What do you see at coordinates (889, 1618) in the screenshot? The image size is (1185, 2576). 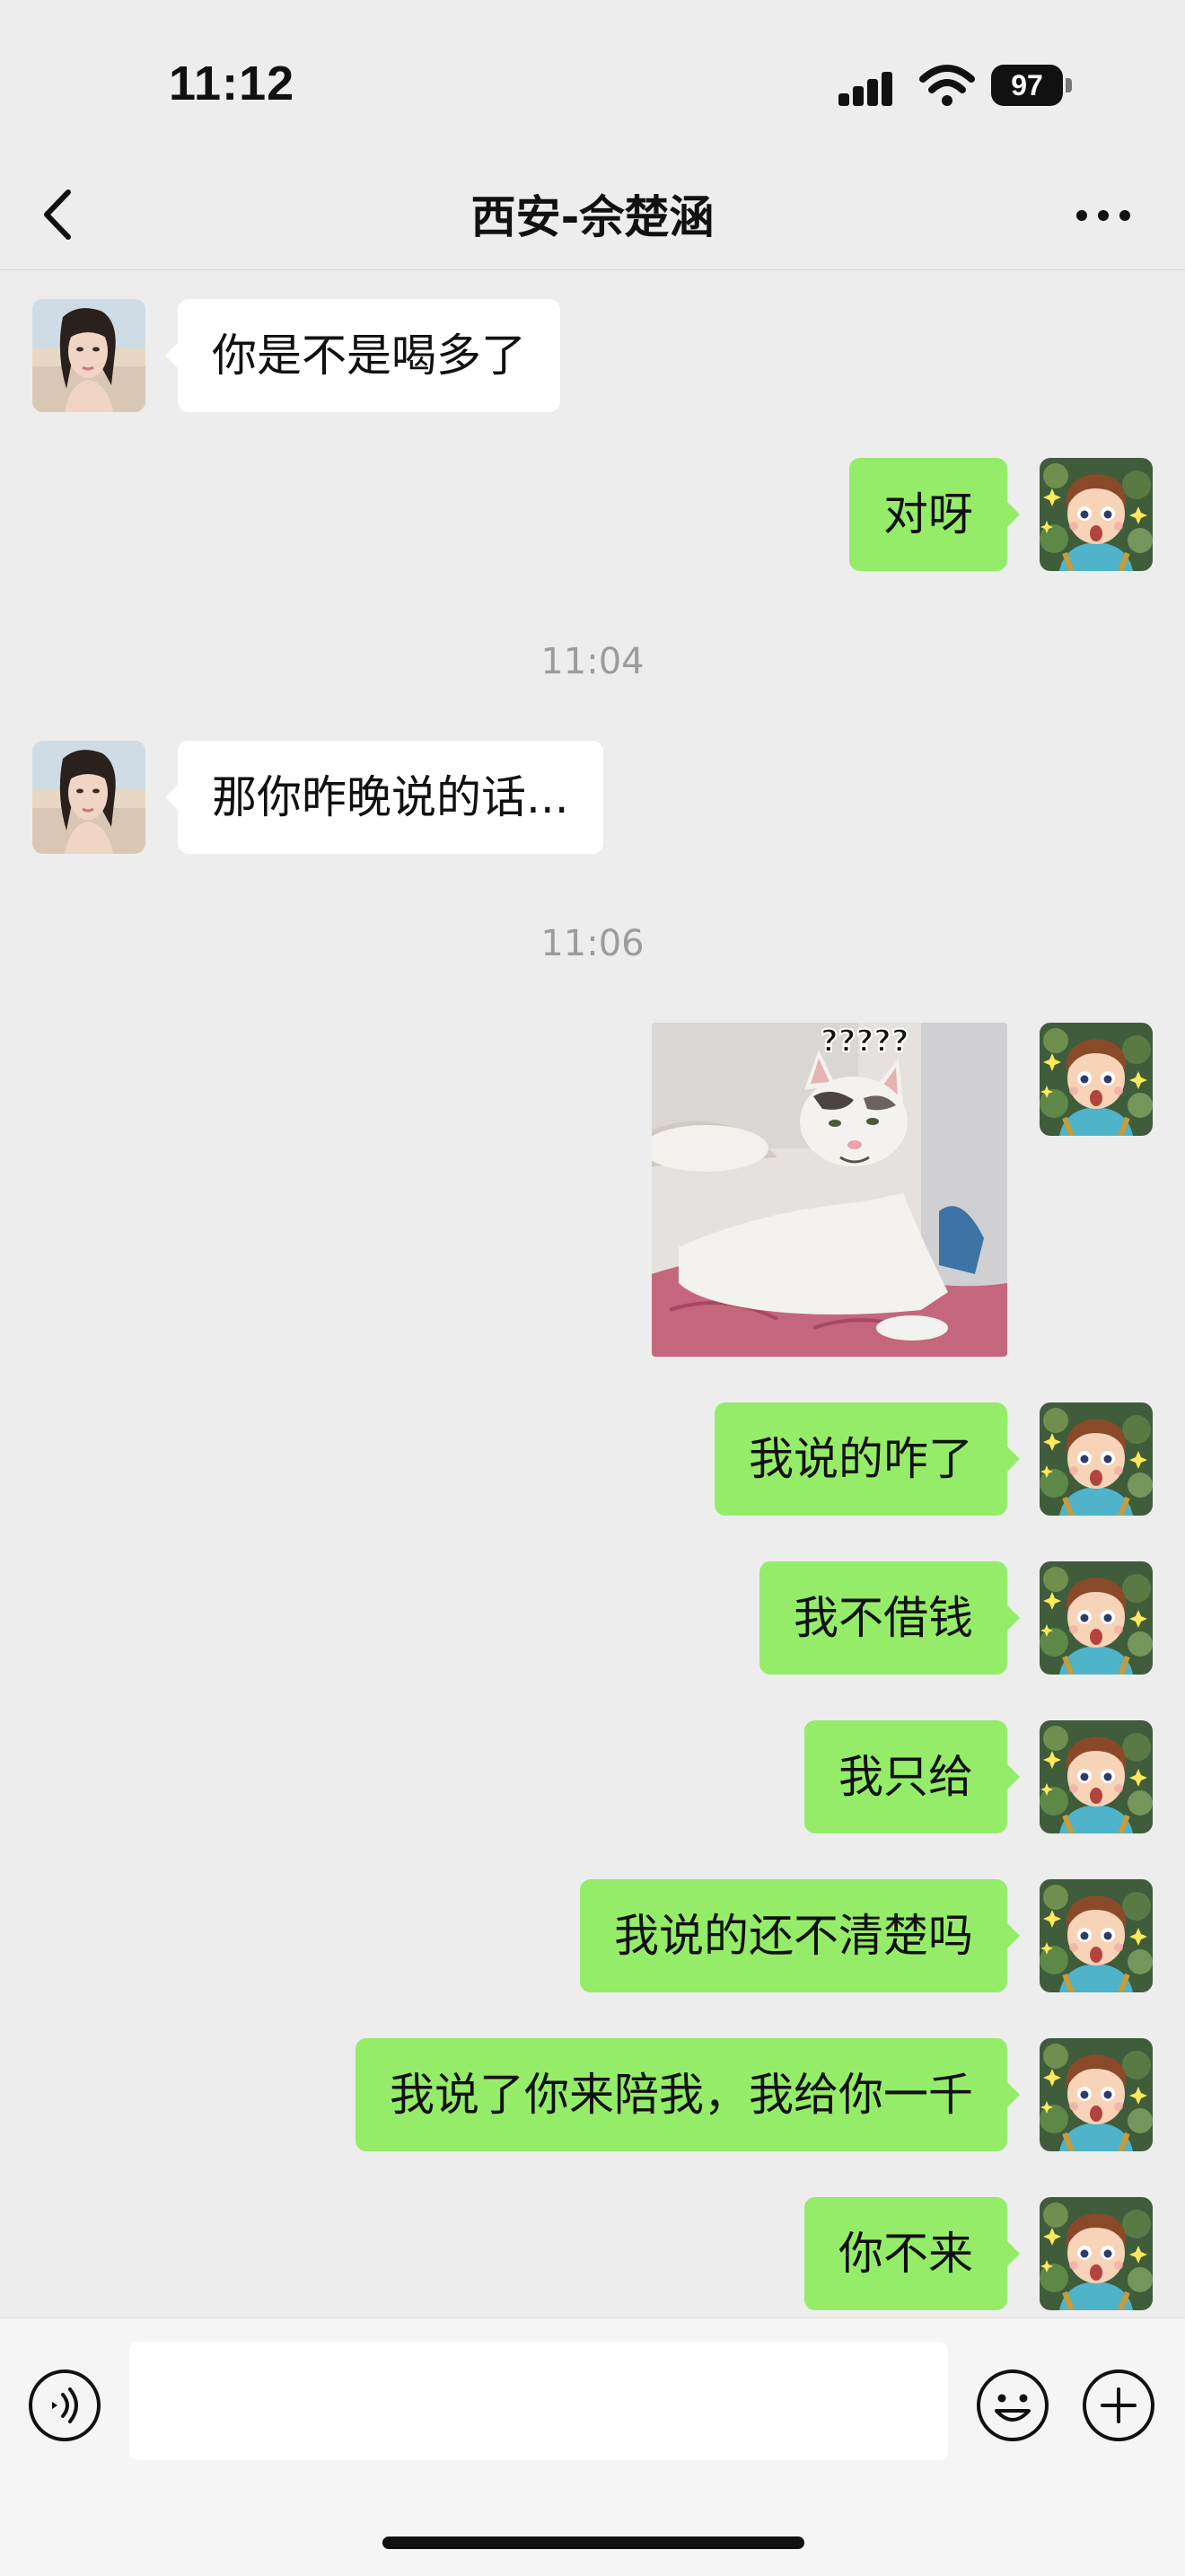 I see `sent-message-bubble: 我不借钱` at bounding box center [889, 1618].